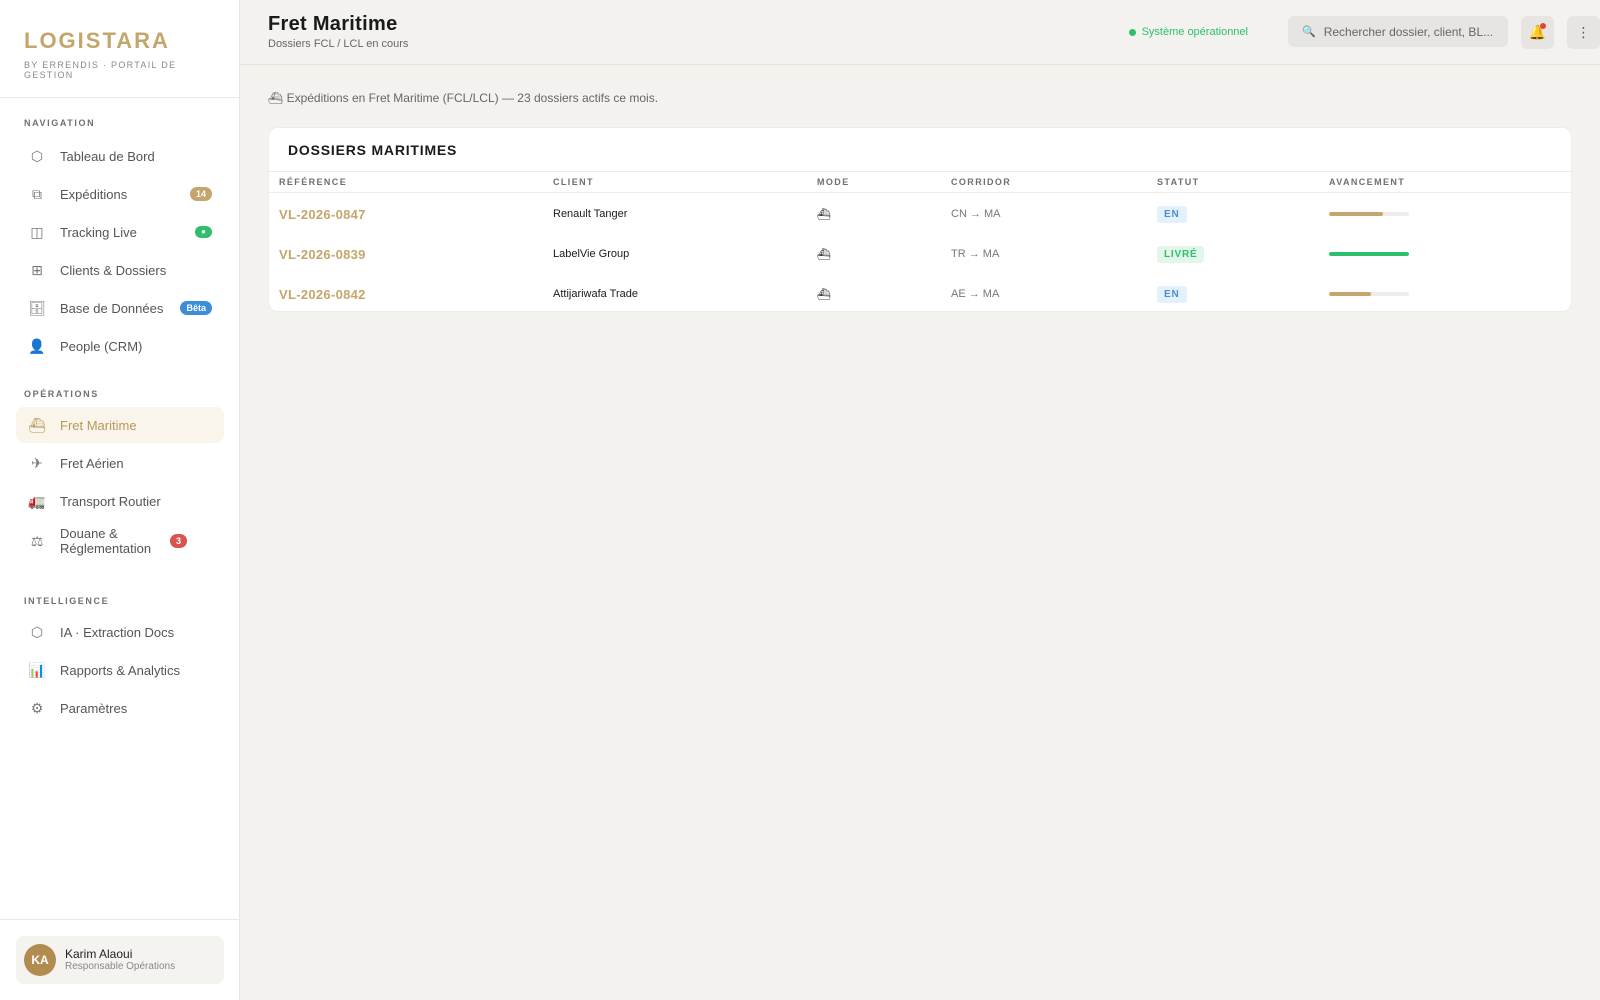  I want to click on sidebar-item-label: Tableau de Bord, so click(107, 156).